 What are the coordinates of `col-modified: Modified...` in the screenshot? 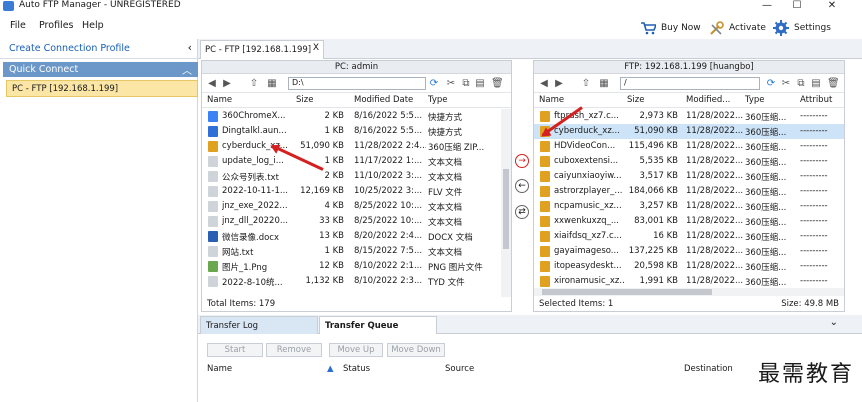 It's located at (708, 100).